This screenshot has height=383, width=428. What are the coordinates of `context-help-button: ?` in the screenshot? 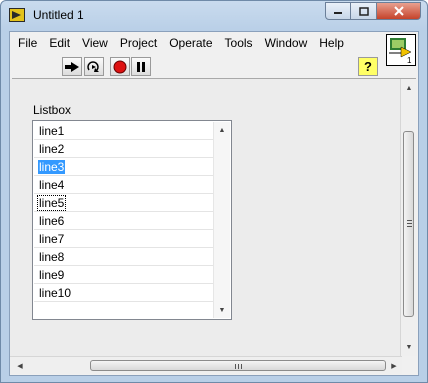 It's located at (368, 66).